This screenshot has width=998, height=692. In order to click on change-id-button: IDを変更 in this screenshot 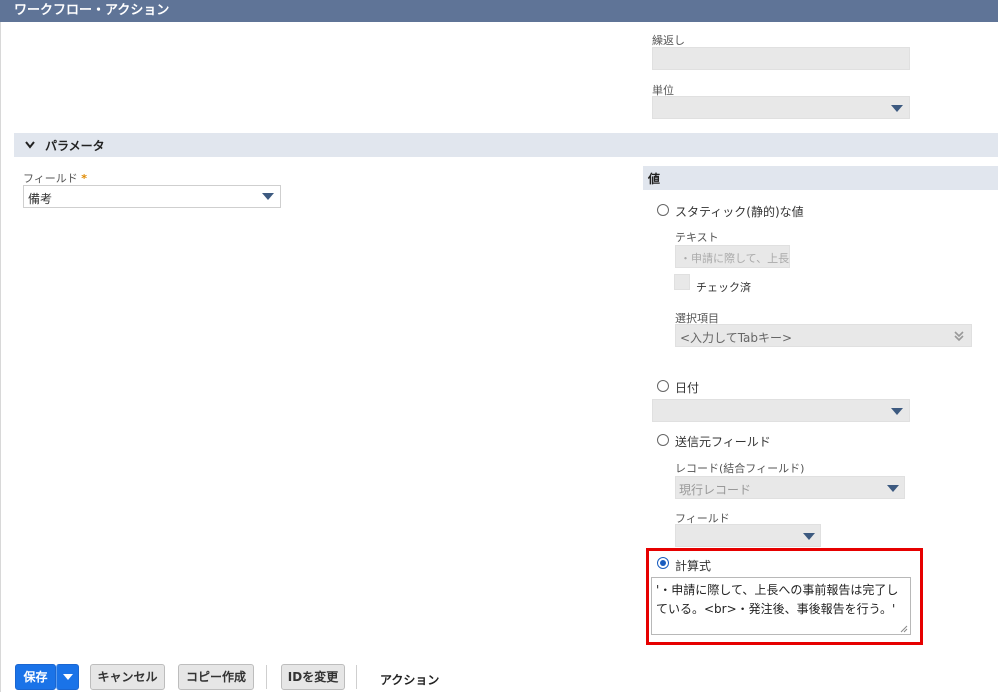, I will do `click(313, 677)`.